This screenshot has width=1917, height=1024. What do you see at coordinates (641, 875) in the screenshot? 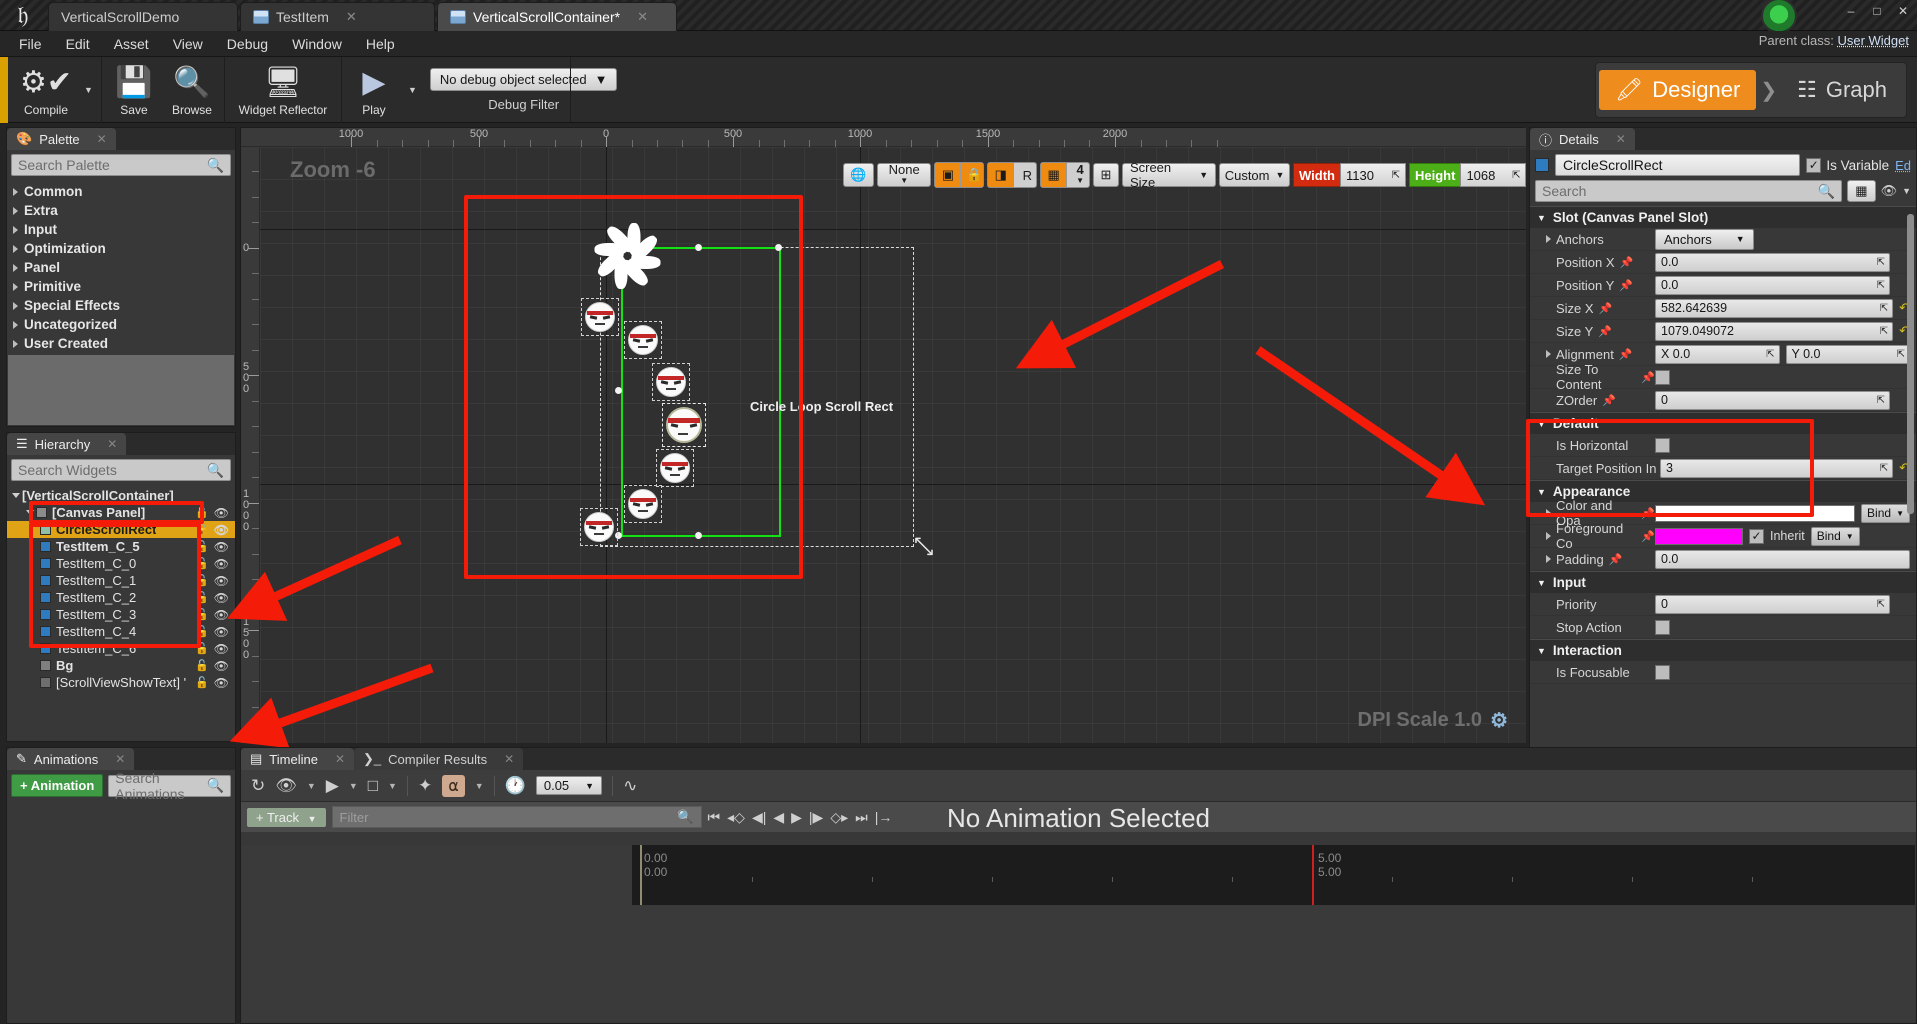
I see `playhead` at bounding box center [641, 875].